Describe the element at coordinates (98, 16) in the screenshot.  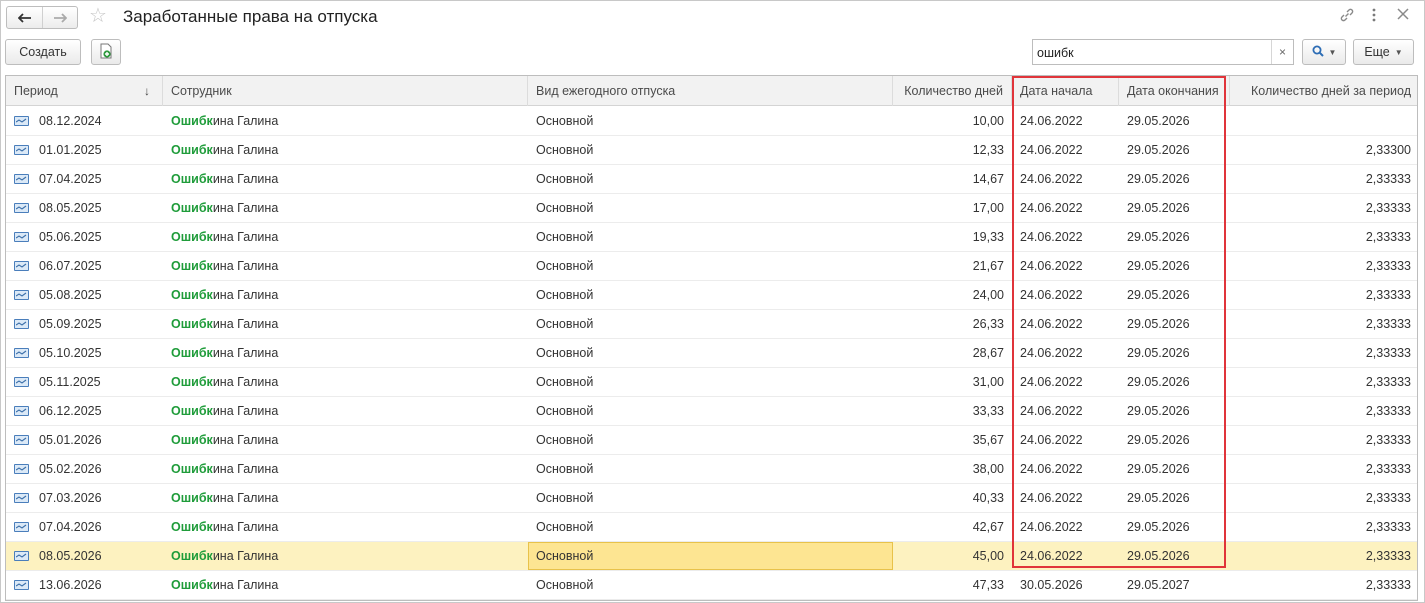
I see `star-icon: ☆` at that location.